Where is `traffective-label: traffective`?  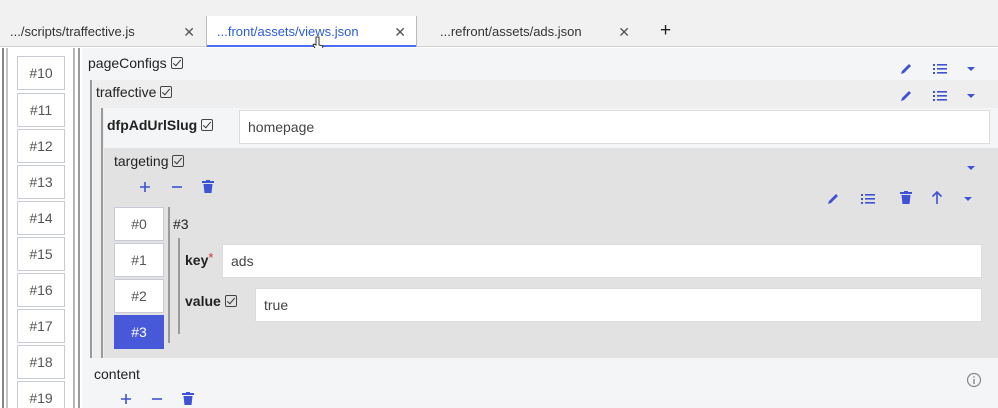
traffective-label: traffective is located at coordinates (134, 92).